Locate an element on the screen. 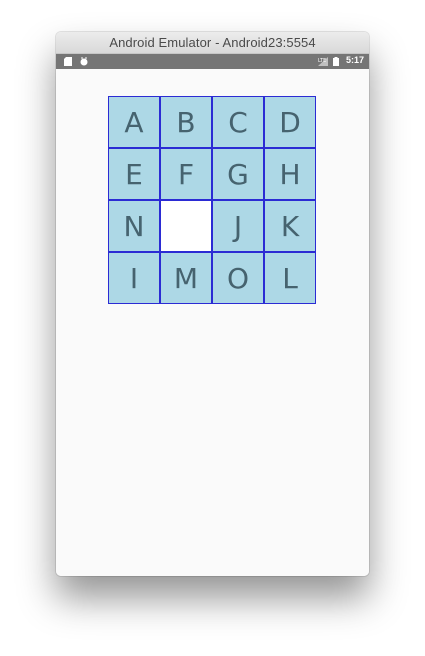 The width and height of the screenshot is (425, 656). puzzle-tile: I is located at coordinates (134, 278).